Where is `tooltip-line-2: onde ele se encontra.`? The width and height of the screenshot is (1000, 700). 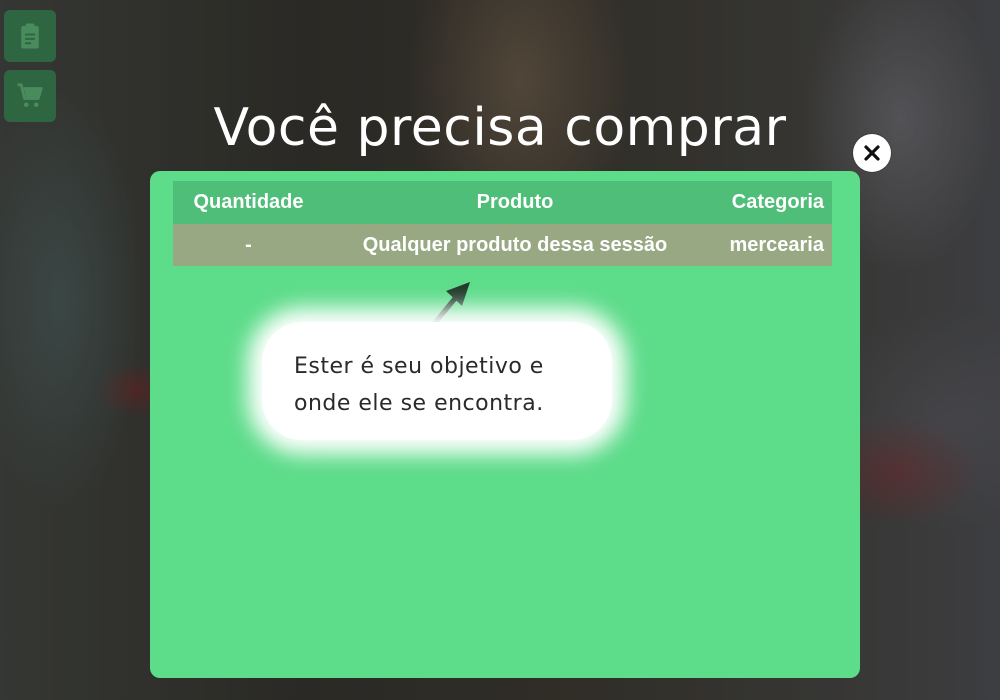 tooltip-line-2: onde ele se encontra. is located at coordinates (419, 403).